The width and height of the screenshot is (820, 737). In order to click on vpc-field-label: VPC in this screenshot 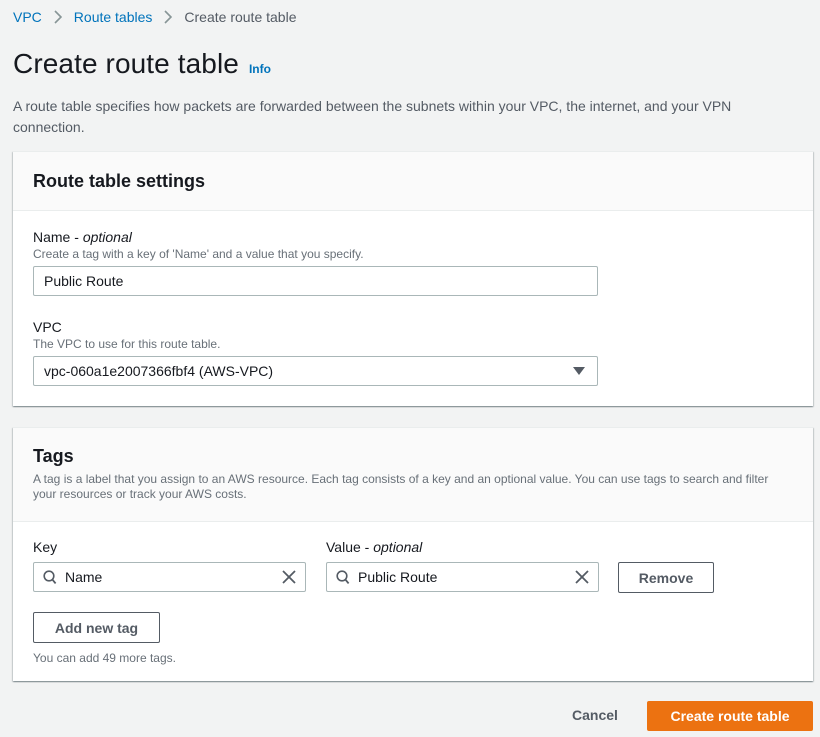, I will do `click(47, 327)`.